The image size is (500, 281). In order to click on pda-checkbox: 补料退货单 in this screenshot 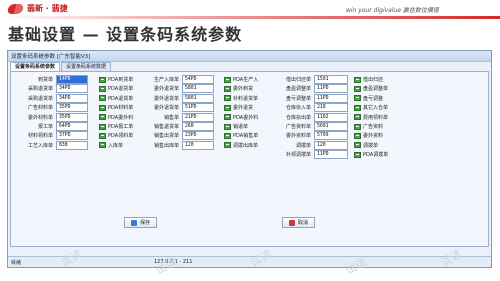, I will do `click(241, 98)`.